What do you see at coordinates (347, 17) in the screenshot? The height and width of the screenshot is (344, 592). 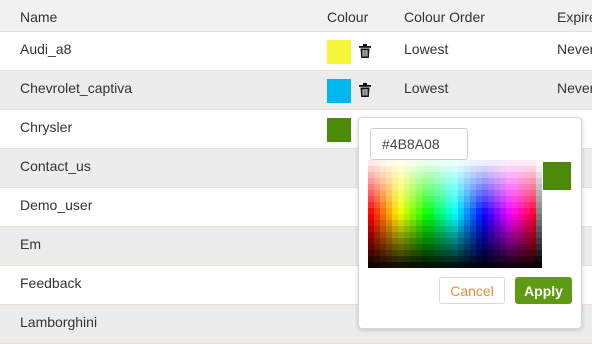 I see `column-header-colour: Colour` at bounding box center [347, 17].